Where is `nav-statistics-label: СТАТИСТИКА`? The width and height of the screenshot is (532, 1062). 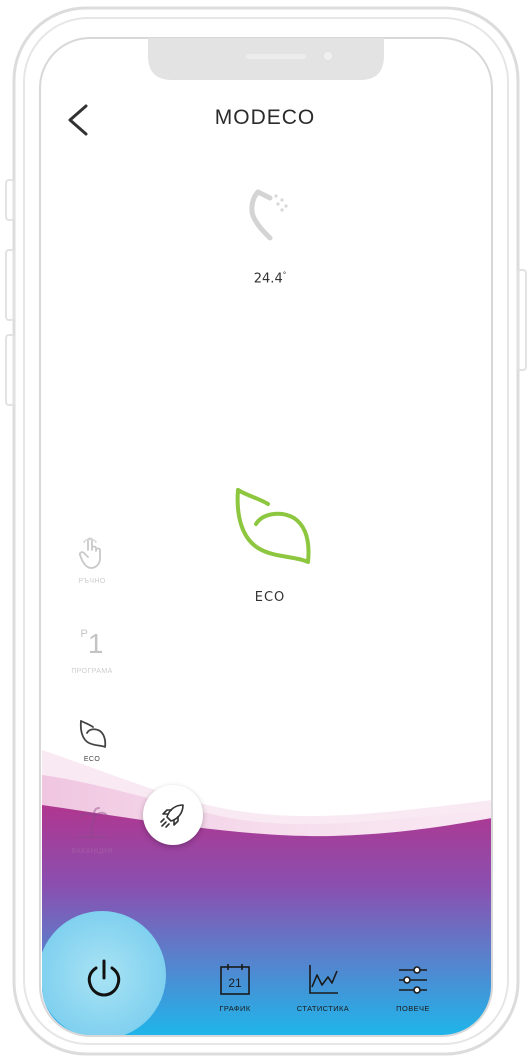 nav-statistics-label: СТАТИСТИКА is located at coordinates (323, 1008).